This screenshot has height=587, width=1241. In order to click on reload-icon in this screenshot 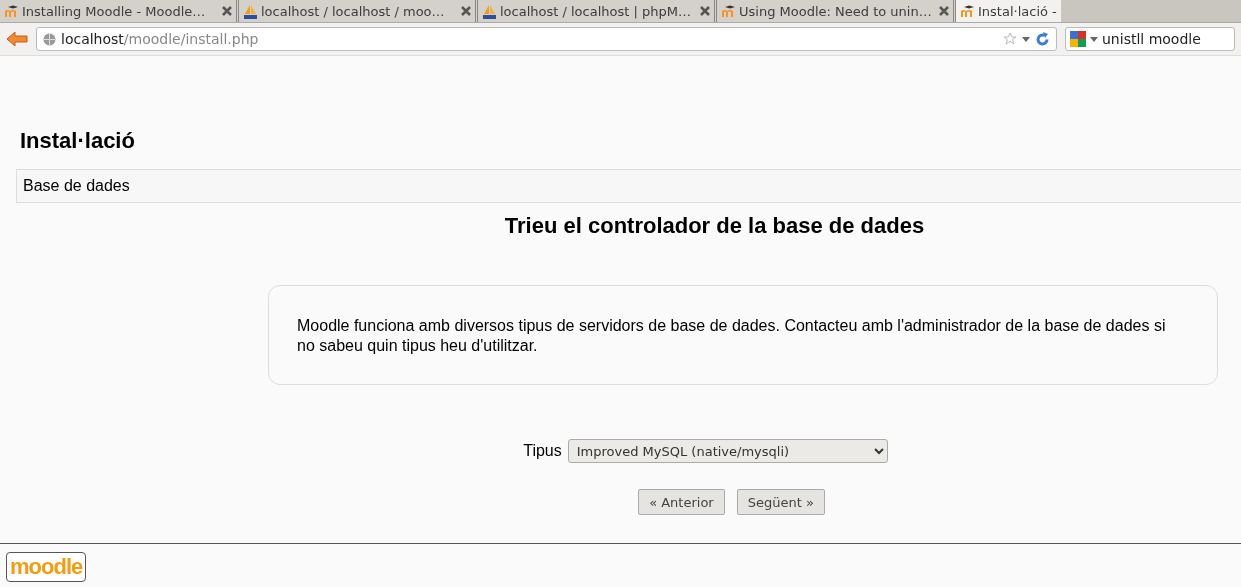, I will do `click(1042, 39)`.